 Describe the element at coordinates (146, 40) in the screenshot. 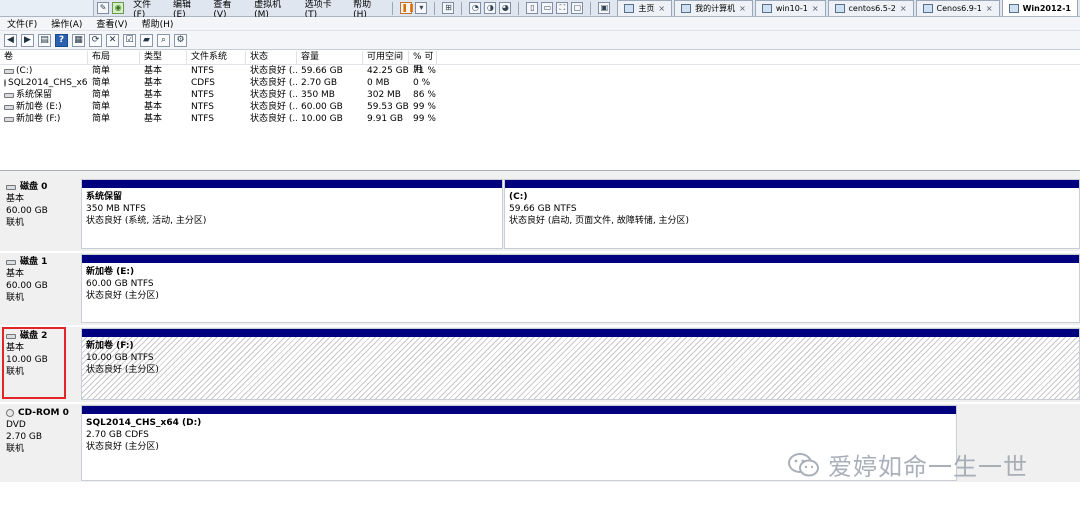

I see `open-icon: ▰` at that location.